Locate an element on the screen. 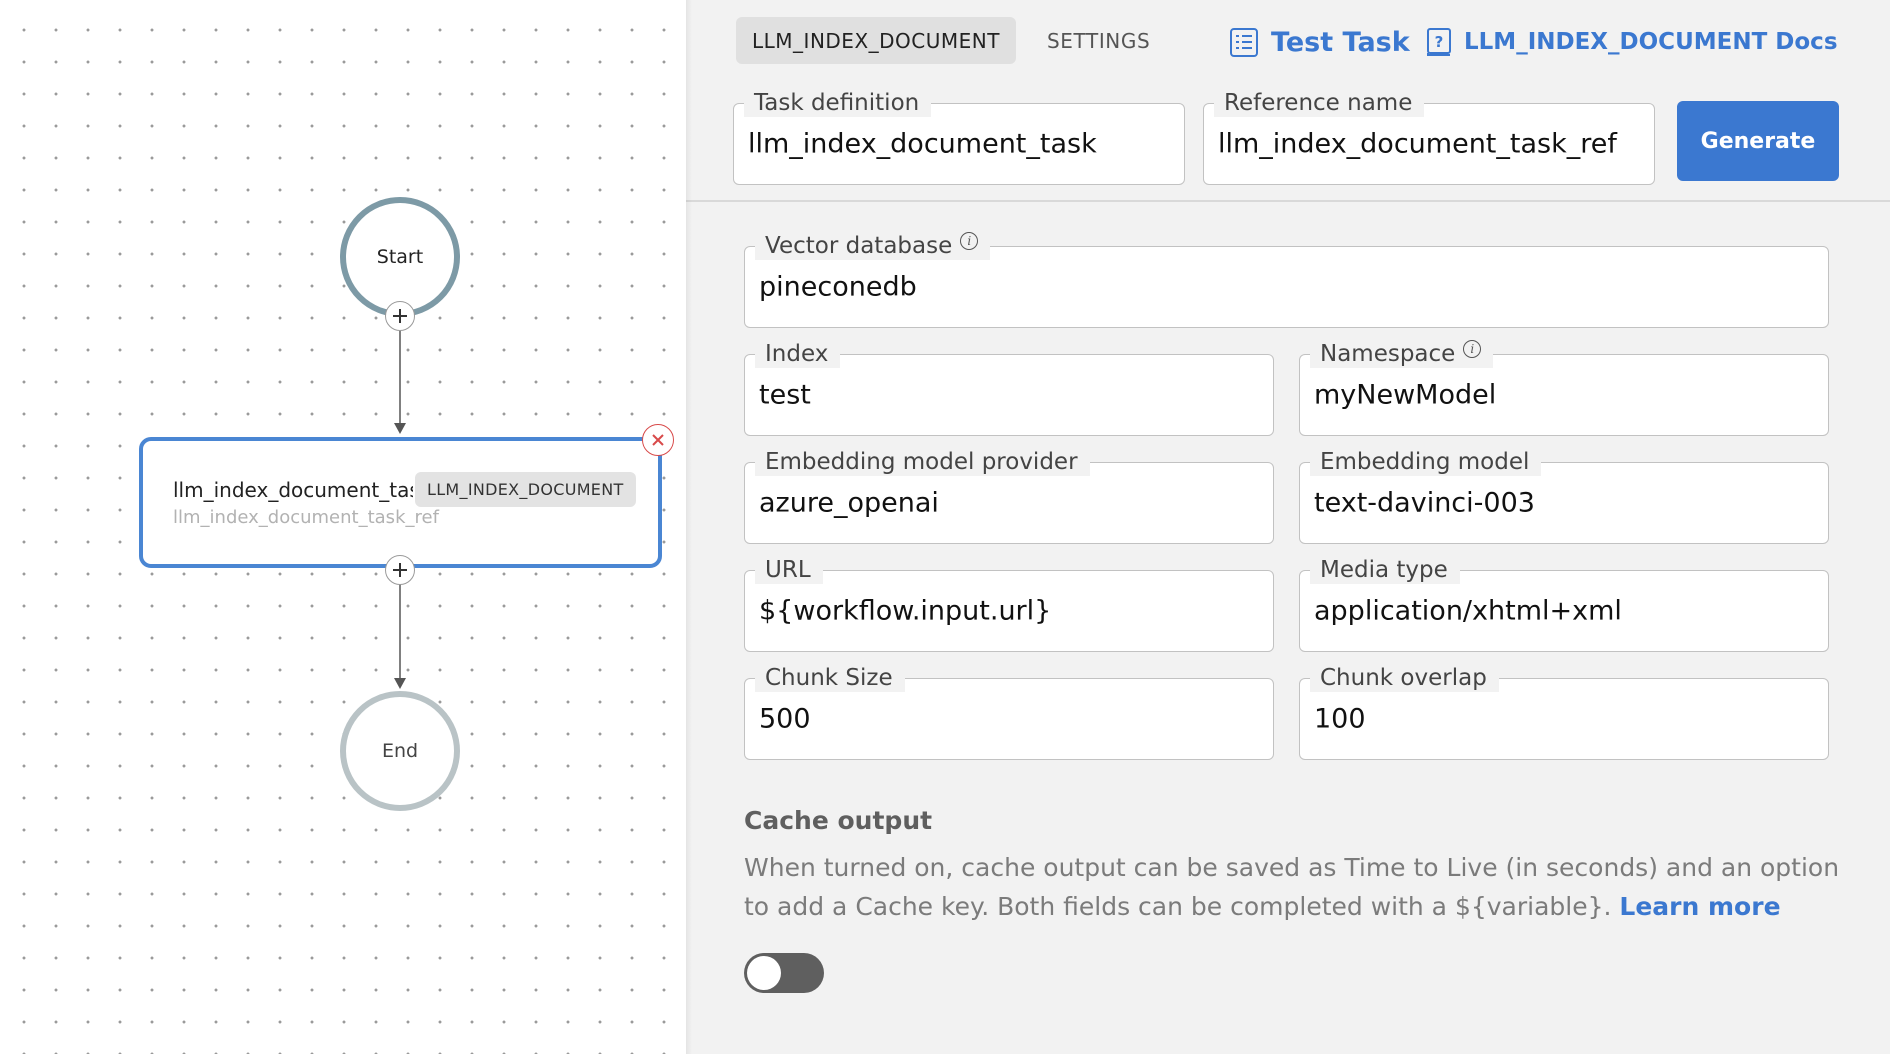 The width and height of the screenshot is (1890, 1054). start-node: Start is located at coordinates (400, 257).